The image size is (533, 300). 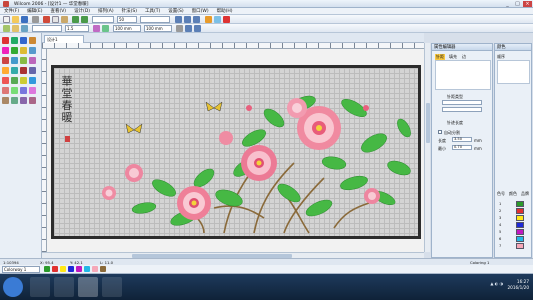 What do you see at coordinates (71, 269) in the screenshot?
I see `colorway-swatch-blue` at bounding box center [71, 269].